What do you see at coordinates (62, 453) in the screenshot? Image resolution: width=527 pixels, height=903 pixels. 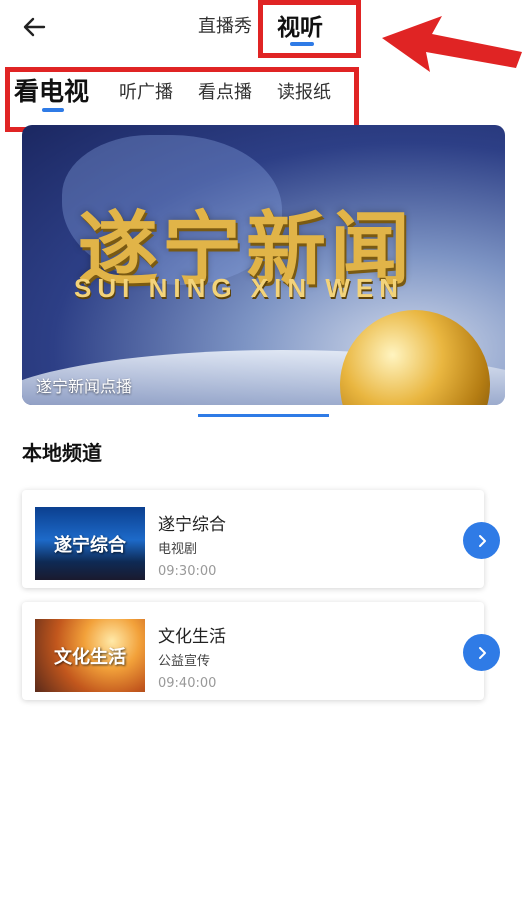 I see `section-title: 本地频道` at bounding box center [62, 453].